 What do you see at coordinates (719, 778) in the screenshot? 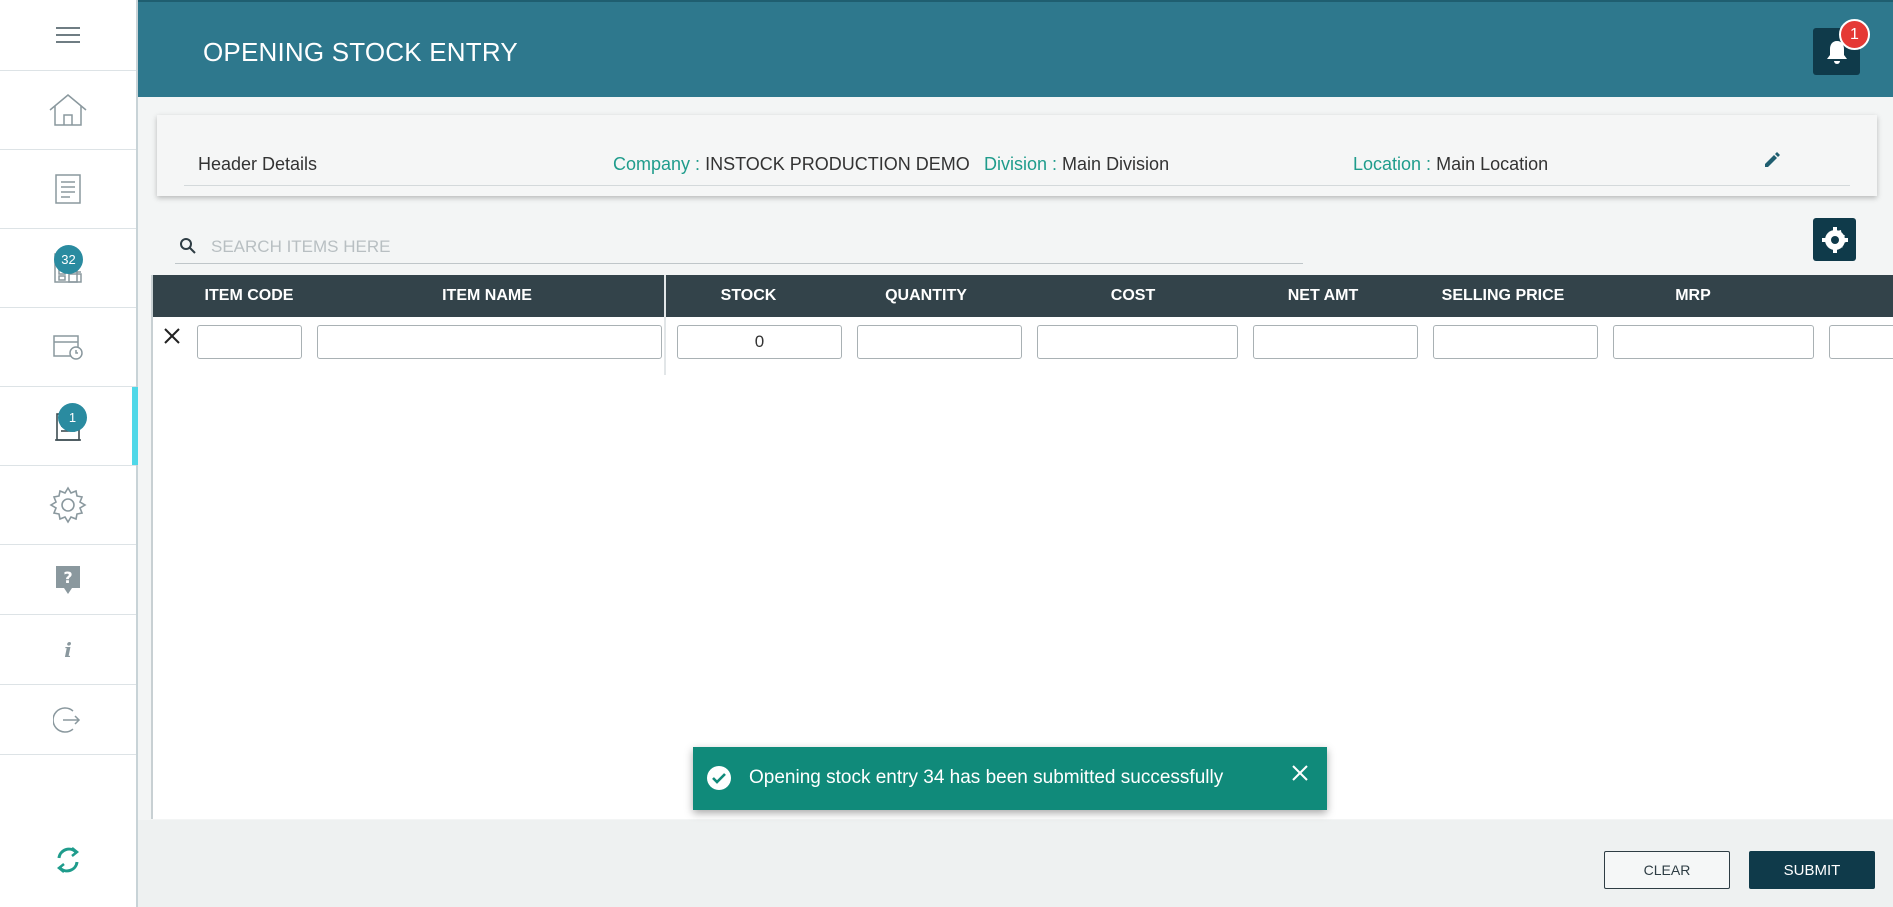
I see `check-circle-icon` at bounding box center [719, 778].